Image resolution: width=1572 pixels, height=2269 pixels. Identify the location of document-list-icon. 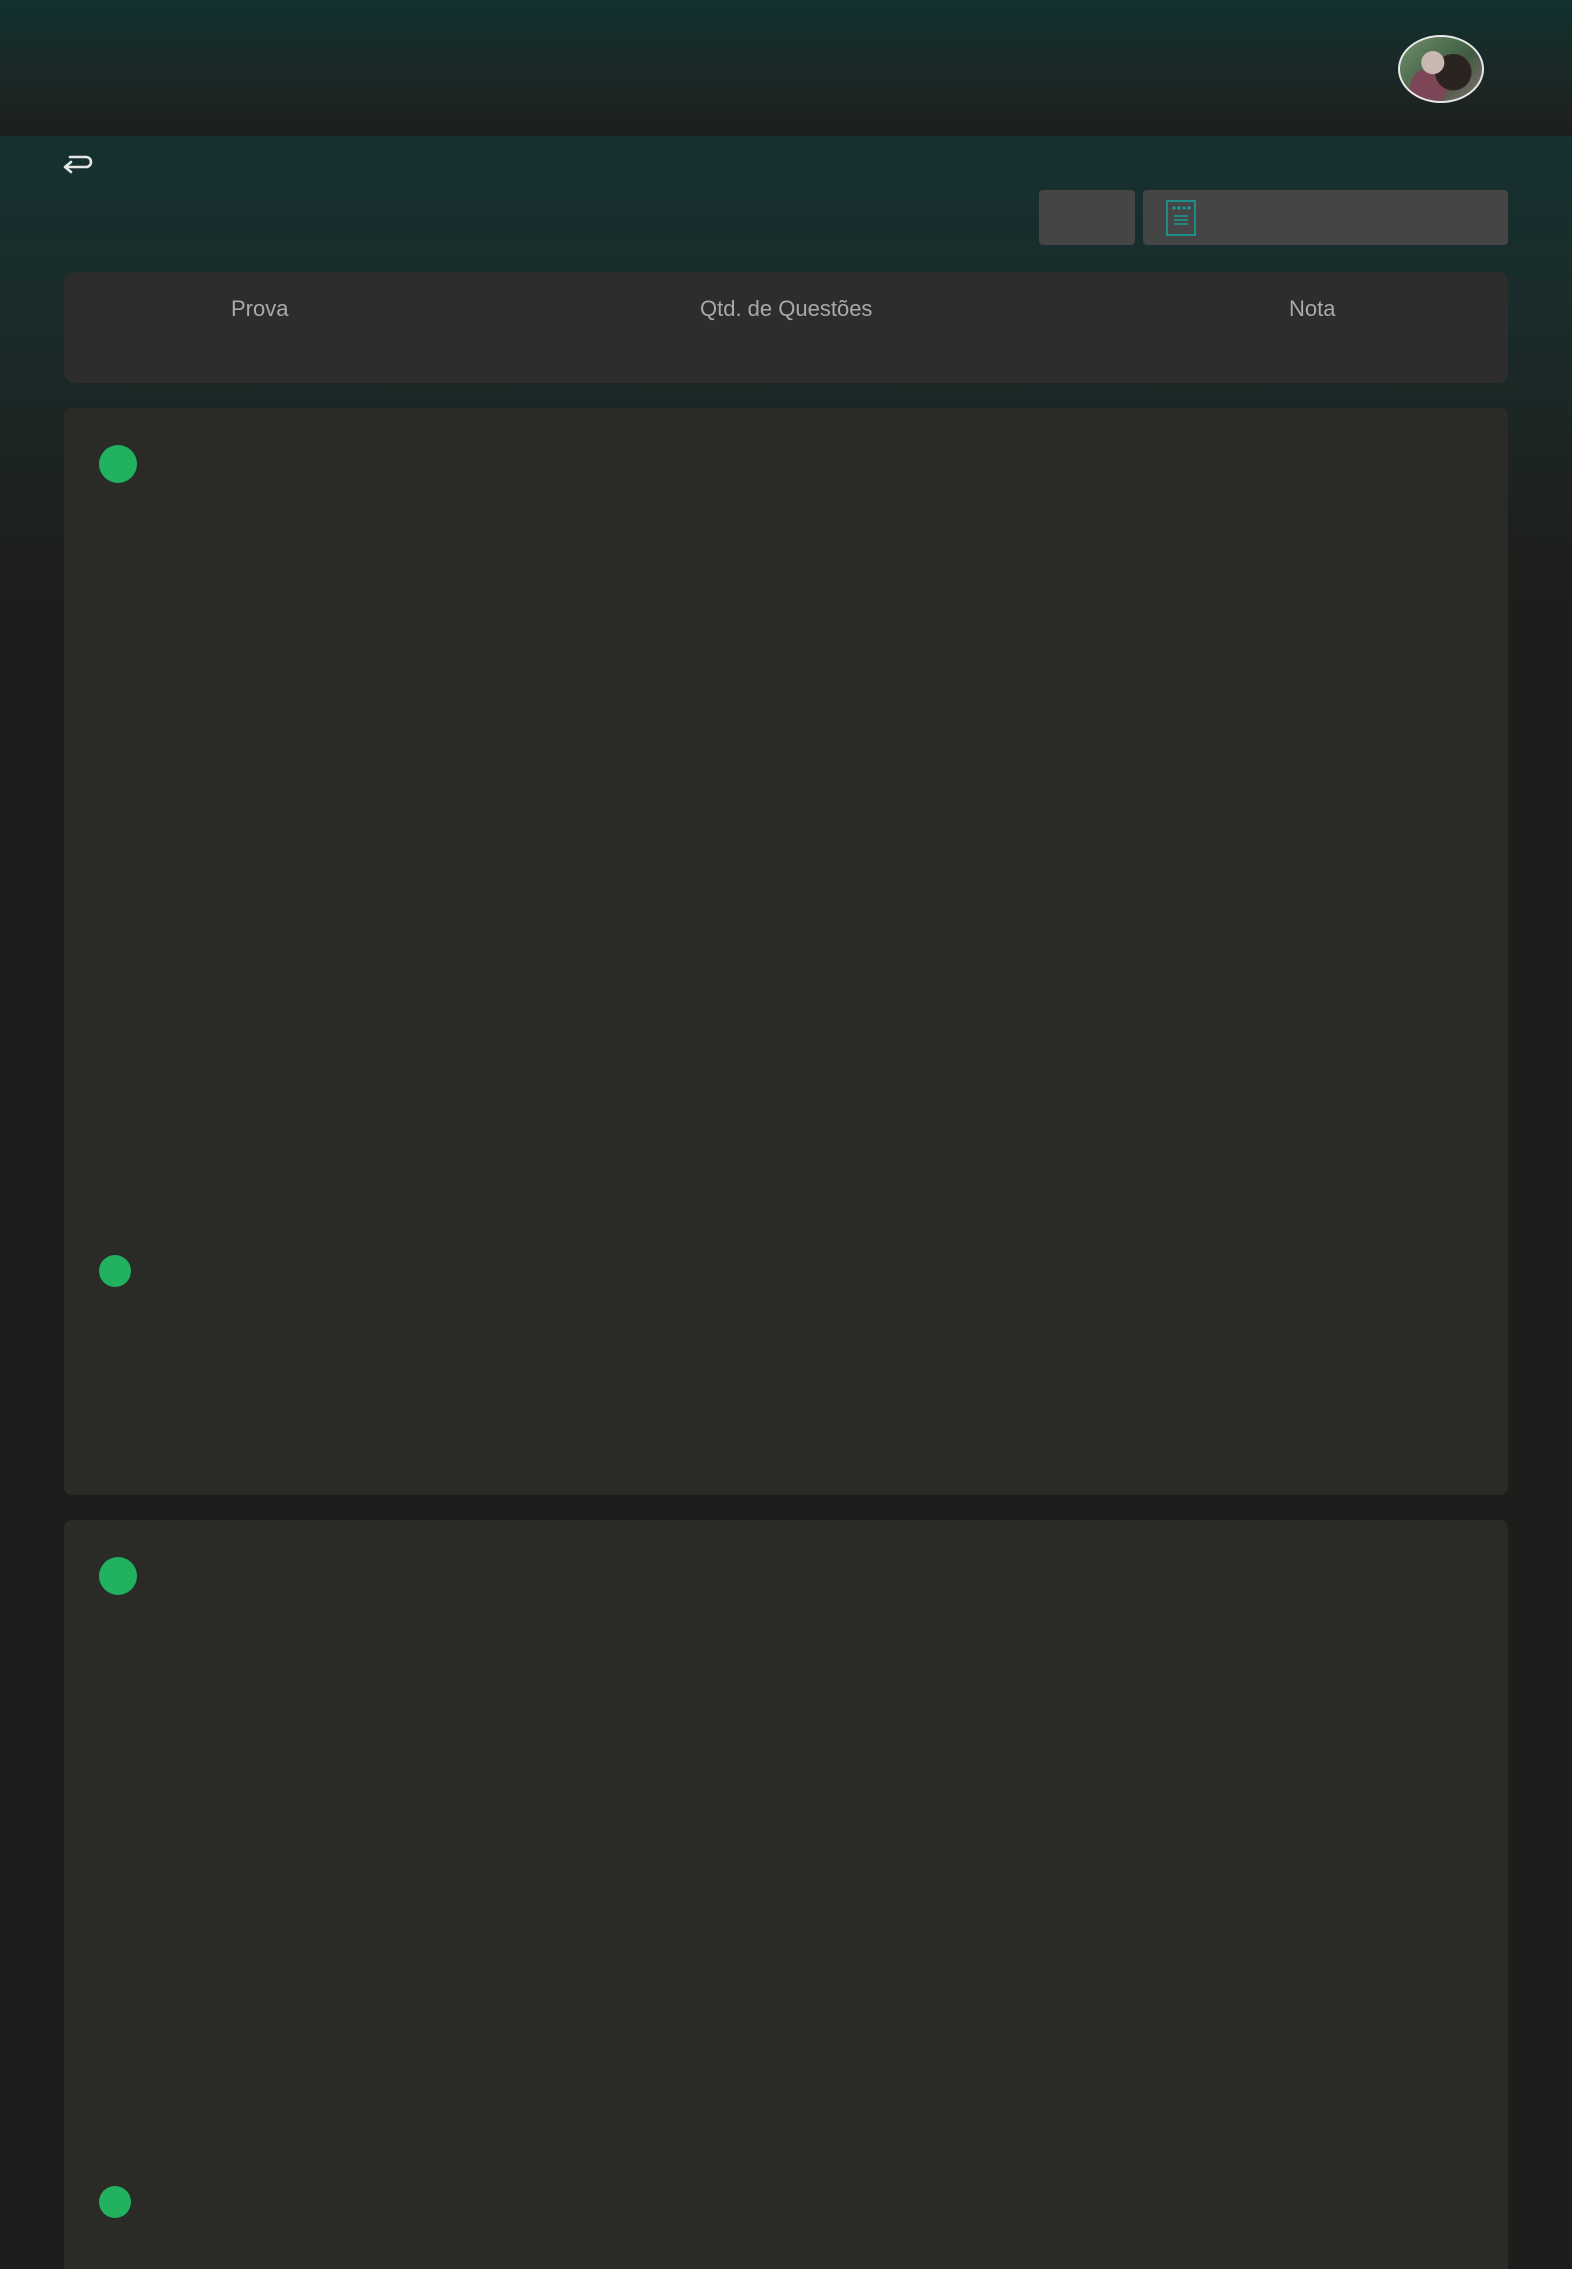
(1181, 218).